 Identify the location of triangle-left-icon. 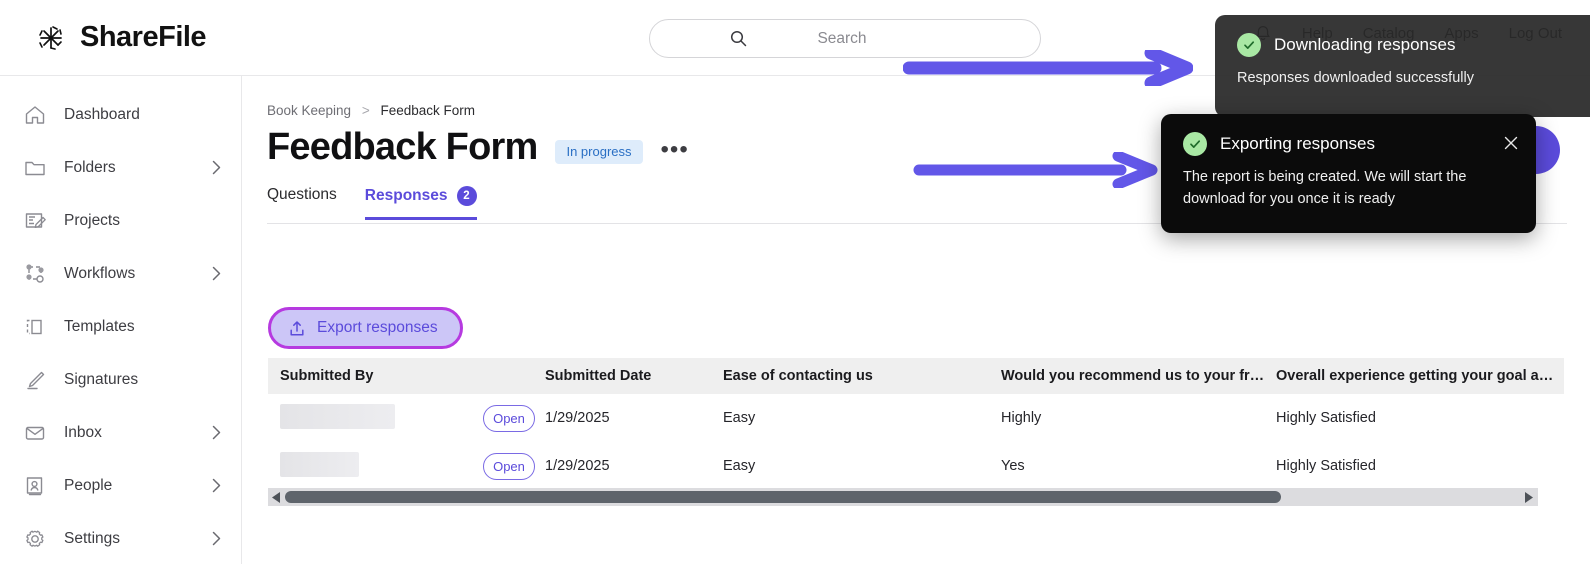
(276, 497).